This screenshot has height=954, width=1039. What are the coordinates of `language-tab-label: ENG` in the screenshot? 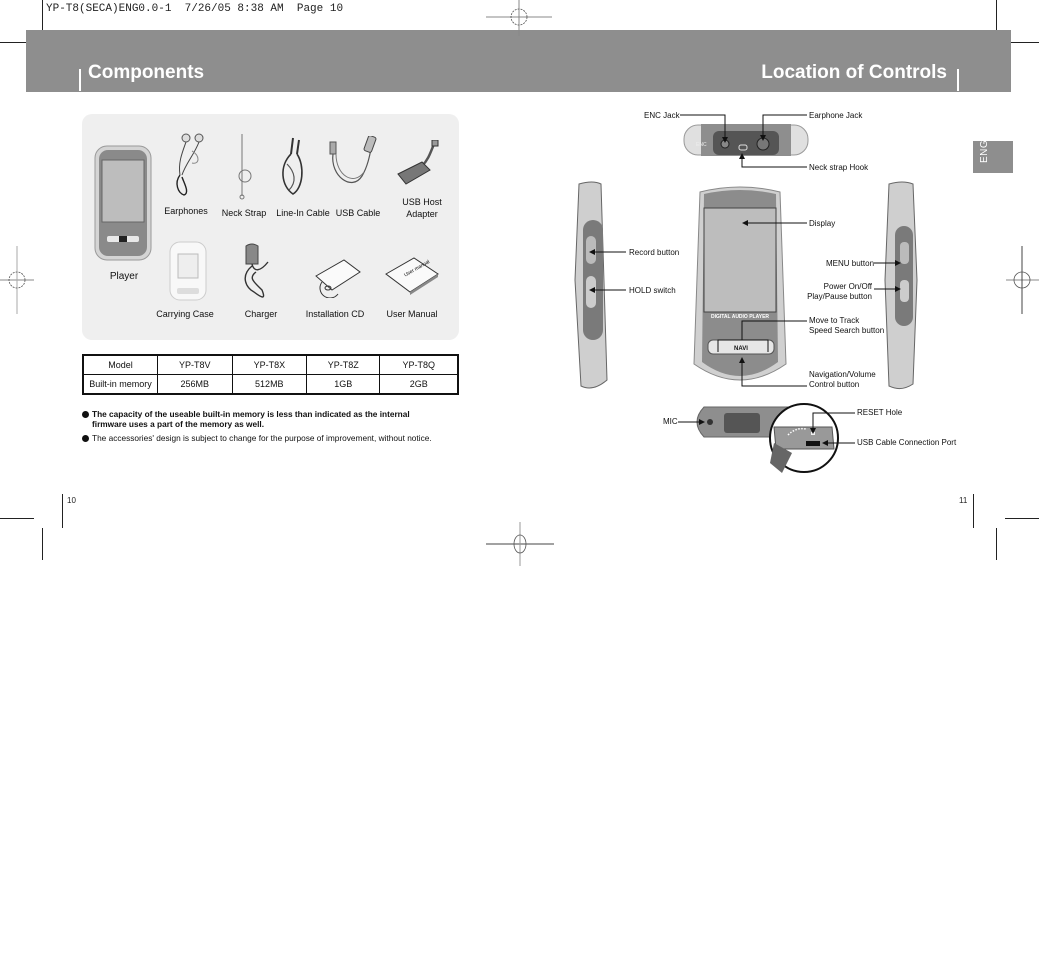 It's located at (984, 151).